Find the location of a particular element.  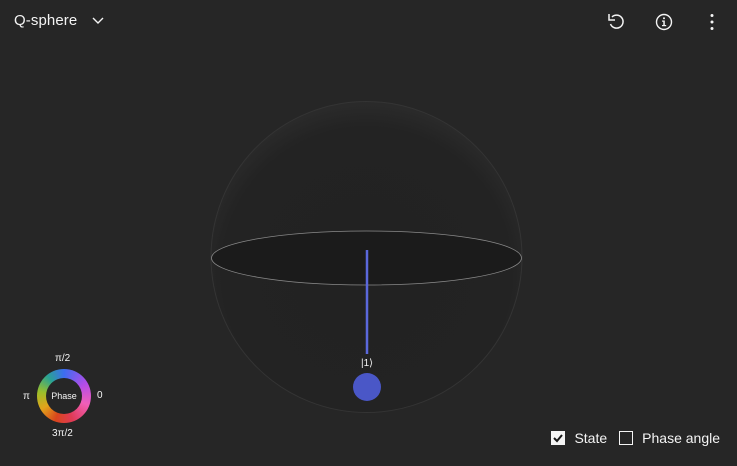

phase-color-wheel: Phase is located at coordinates (64, 396).